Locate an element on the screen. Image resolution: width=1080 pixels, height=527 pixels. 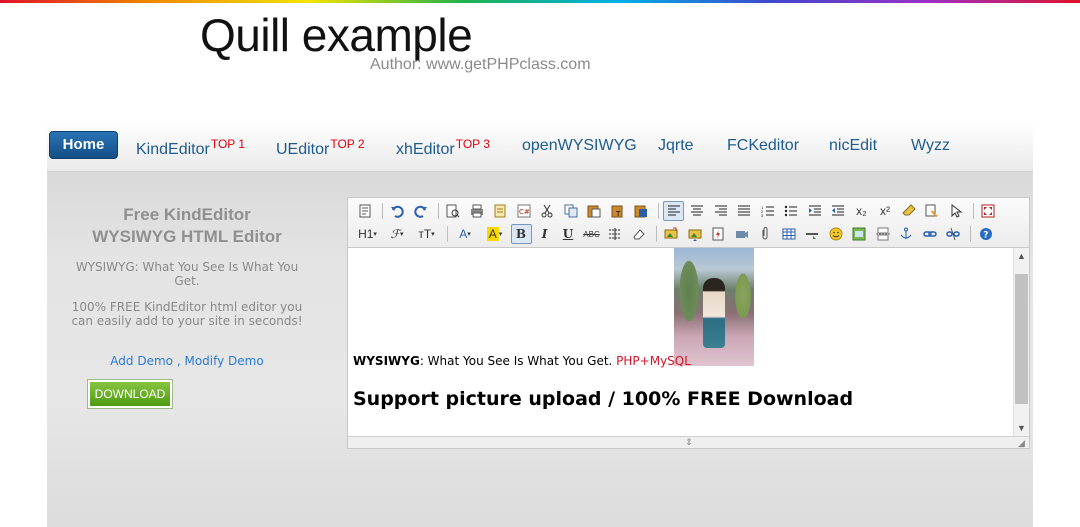
help-icon: ? is located at coordinates (985, 234).